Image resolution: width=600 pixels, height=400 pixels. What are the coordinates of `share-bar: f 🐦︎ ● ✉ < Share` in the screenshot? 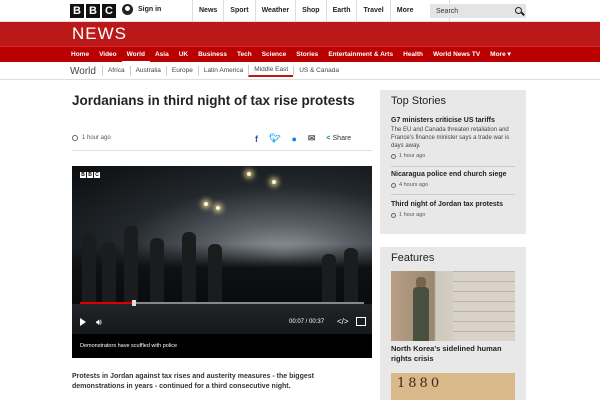 It's located at (303, 138).